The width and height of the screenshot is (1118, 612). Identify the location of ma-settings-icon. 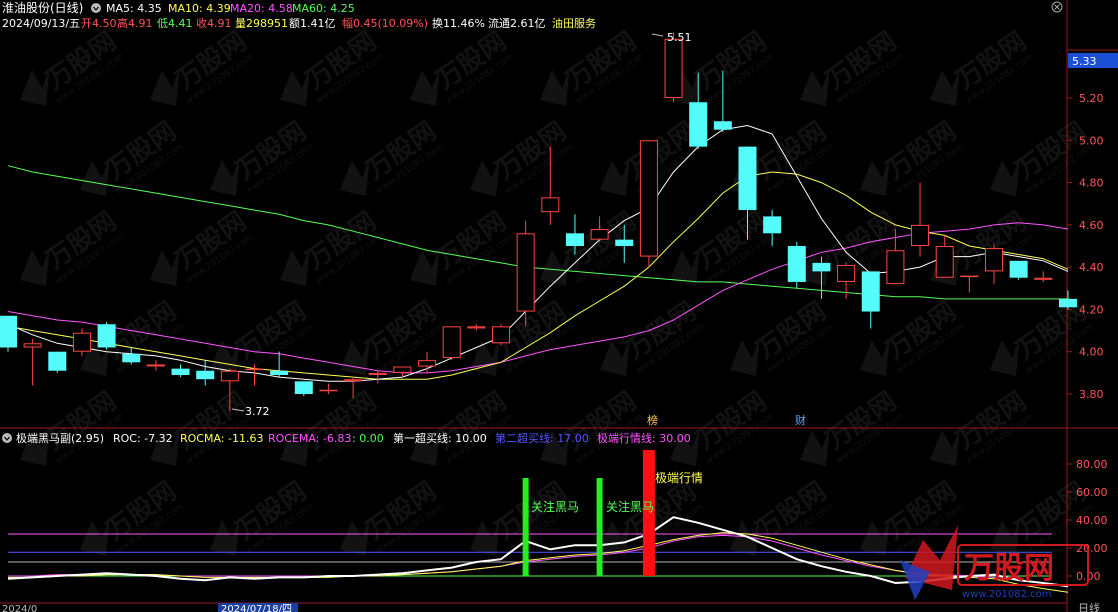
(96, 8).